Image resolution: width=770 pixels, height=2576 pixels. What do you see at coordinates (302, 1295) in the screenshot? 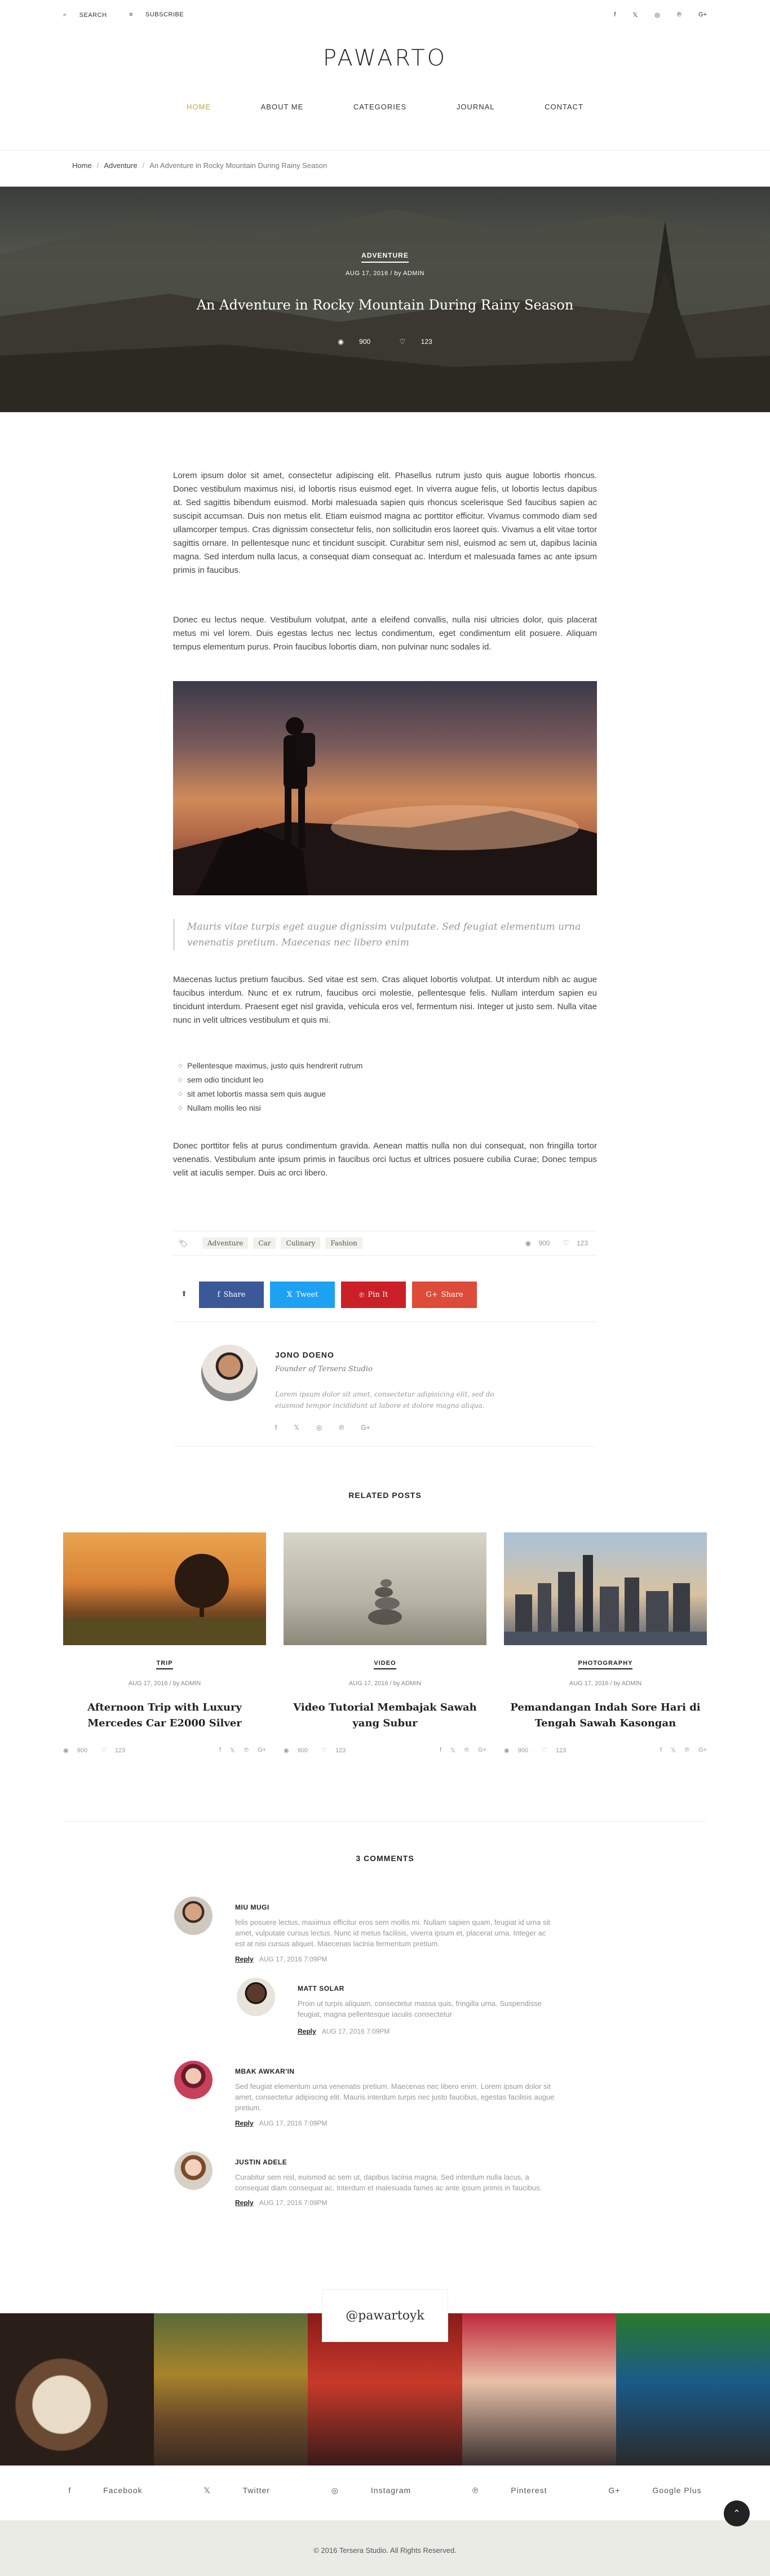
I see `tweet-button: 𝕏 Tweet` at bounding box center [302, 1295].